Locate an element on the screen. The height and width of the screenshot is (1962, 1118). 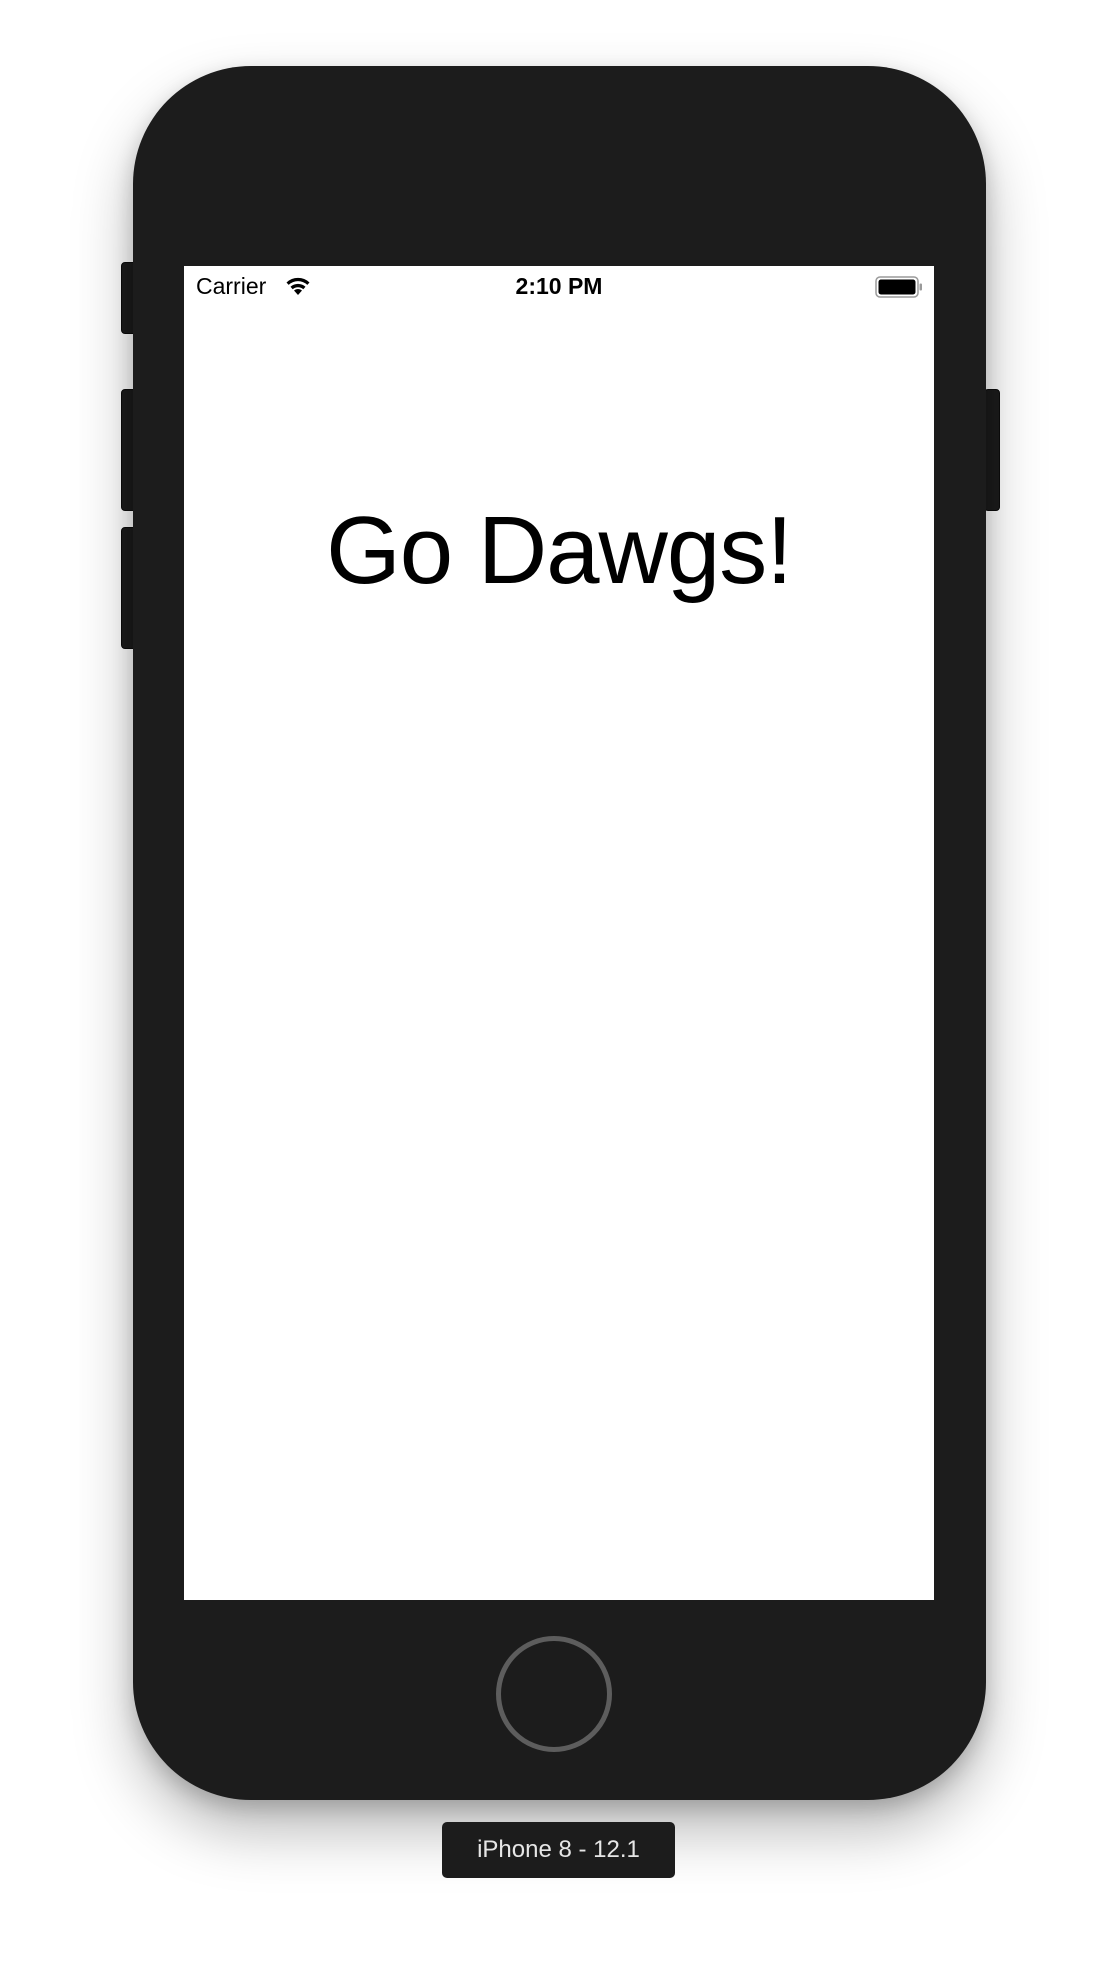
device-name-label: iPhone 8 - 12.1 is located at coordinates (558, 1850).